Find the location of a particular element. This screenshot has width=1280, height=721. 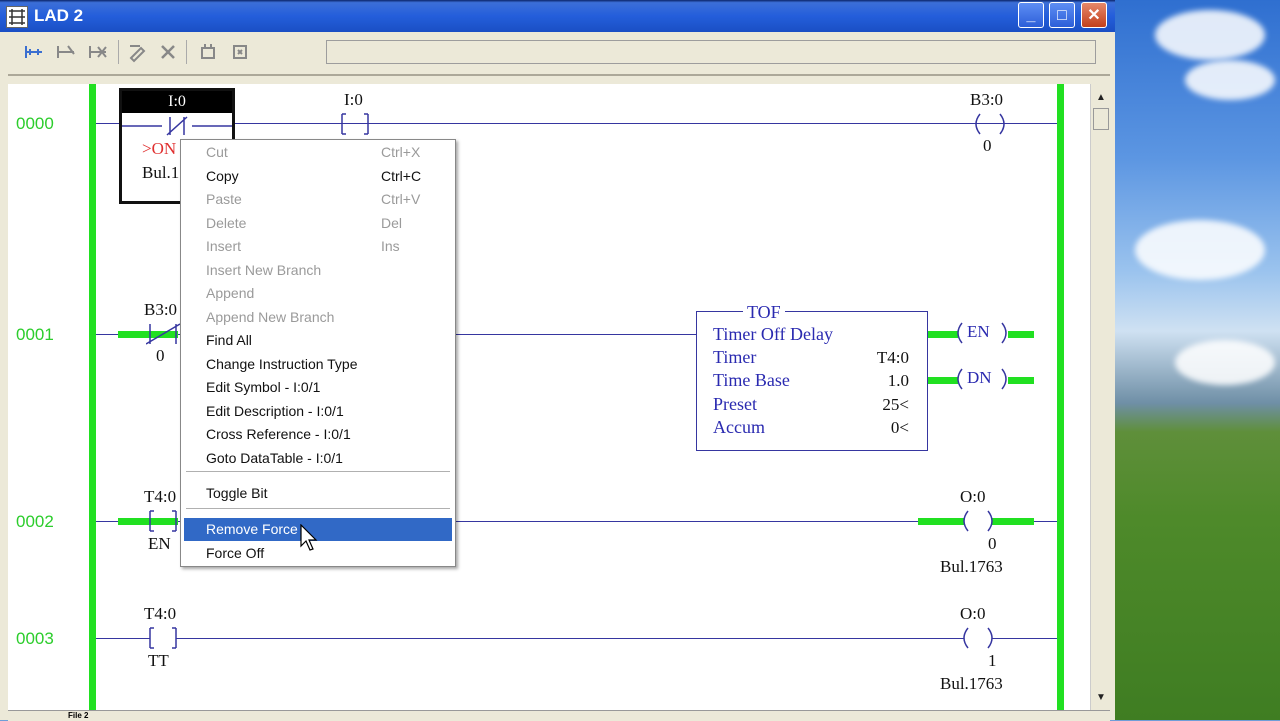

accept-icon is located at coordinates (208, 52).